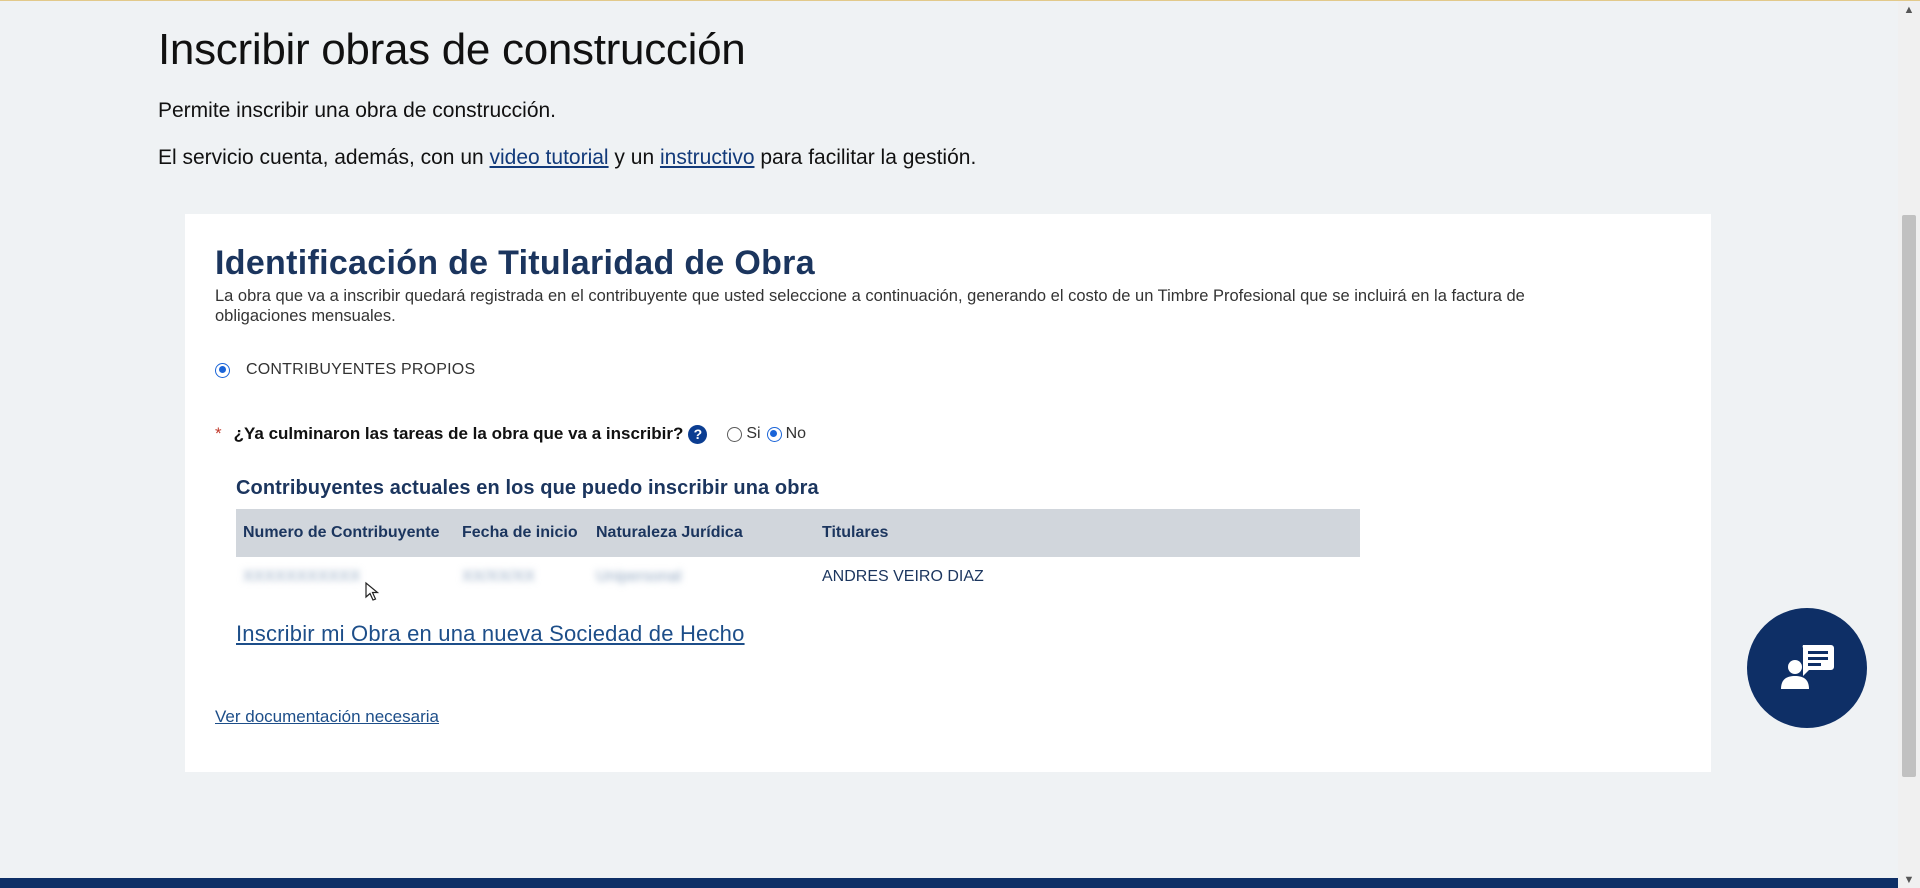 This screenshot has width=1920, height=888. Describe the element at coordinates (855, 532) in the screenshot. I see `header-titulares: Titulares` at that location.